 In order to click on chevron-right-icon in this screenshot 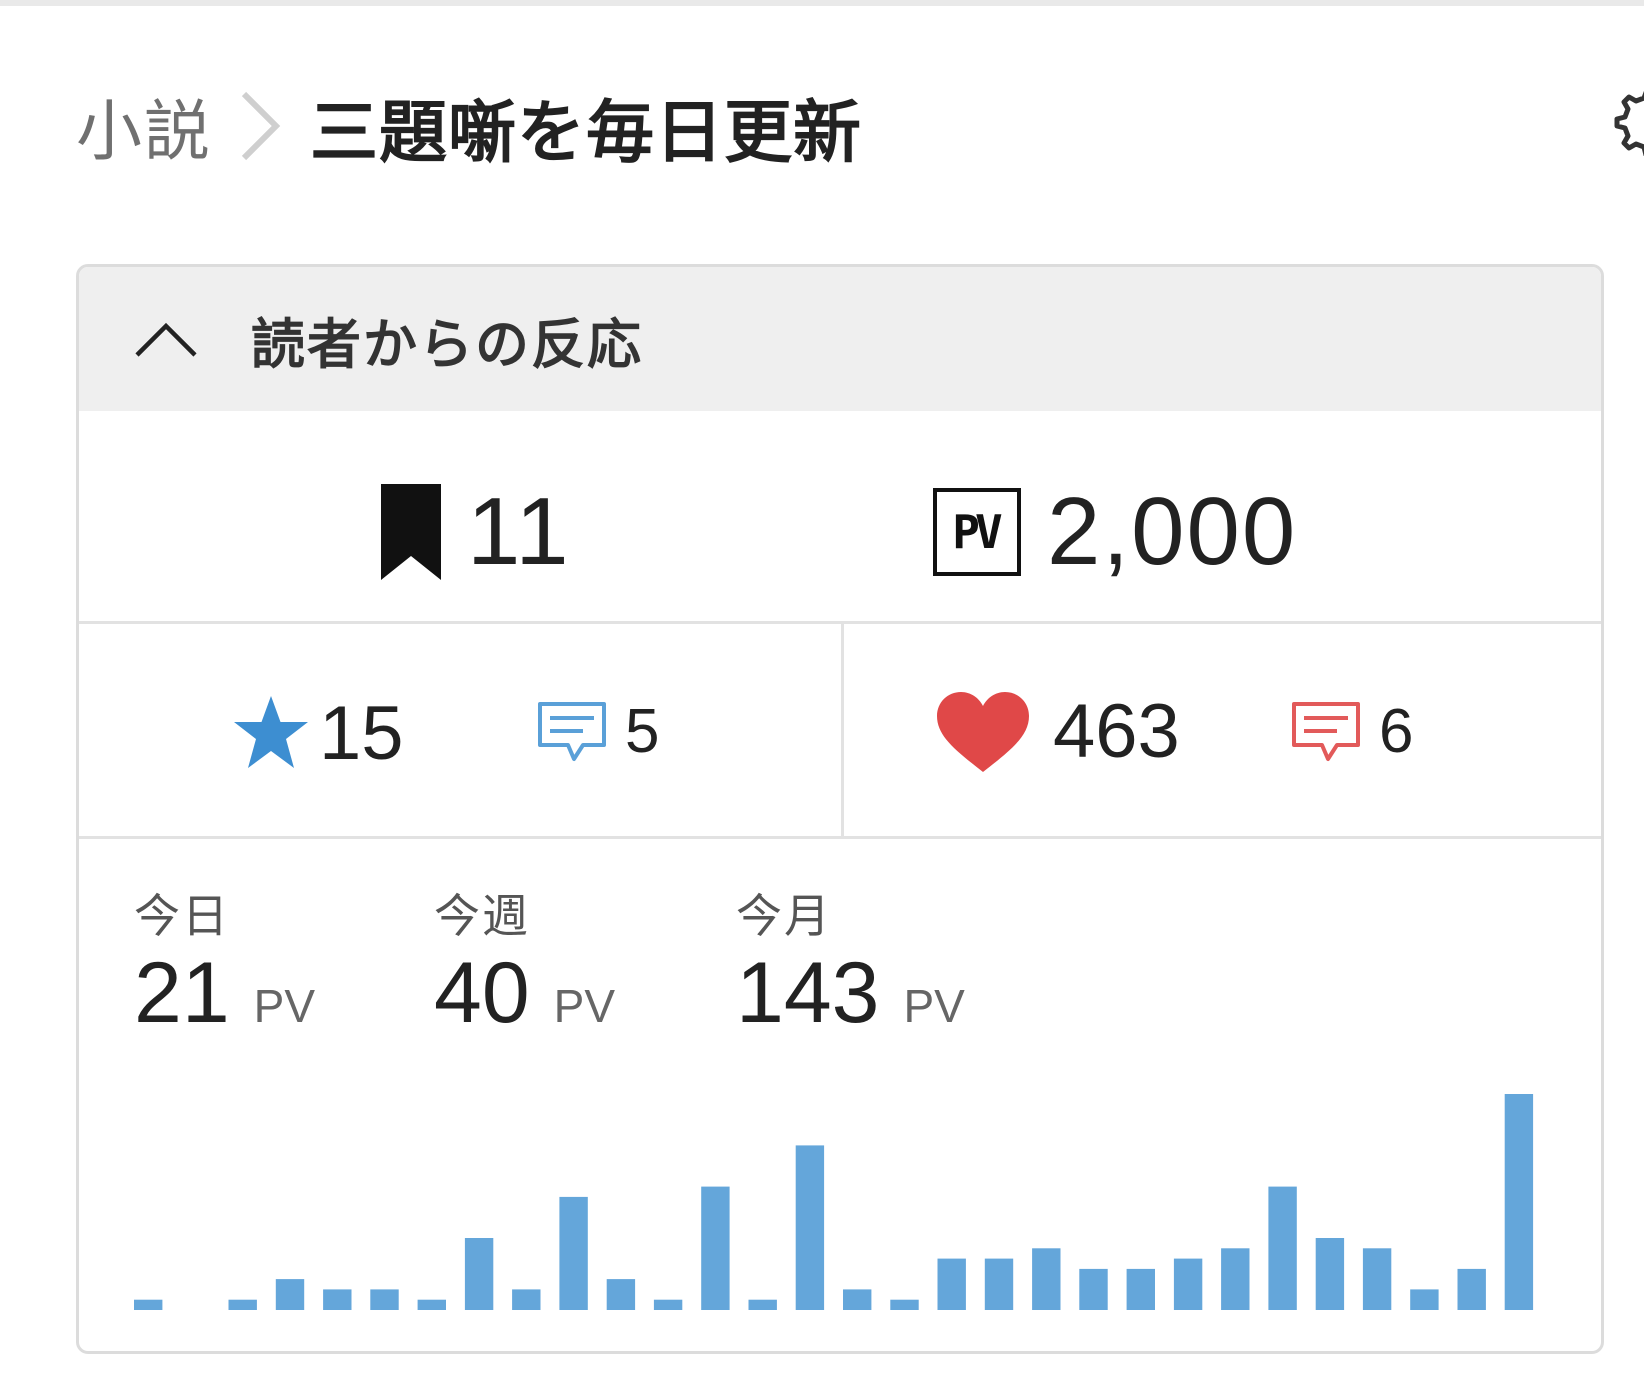, I will do `click(261, 126)`.